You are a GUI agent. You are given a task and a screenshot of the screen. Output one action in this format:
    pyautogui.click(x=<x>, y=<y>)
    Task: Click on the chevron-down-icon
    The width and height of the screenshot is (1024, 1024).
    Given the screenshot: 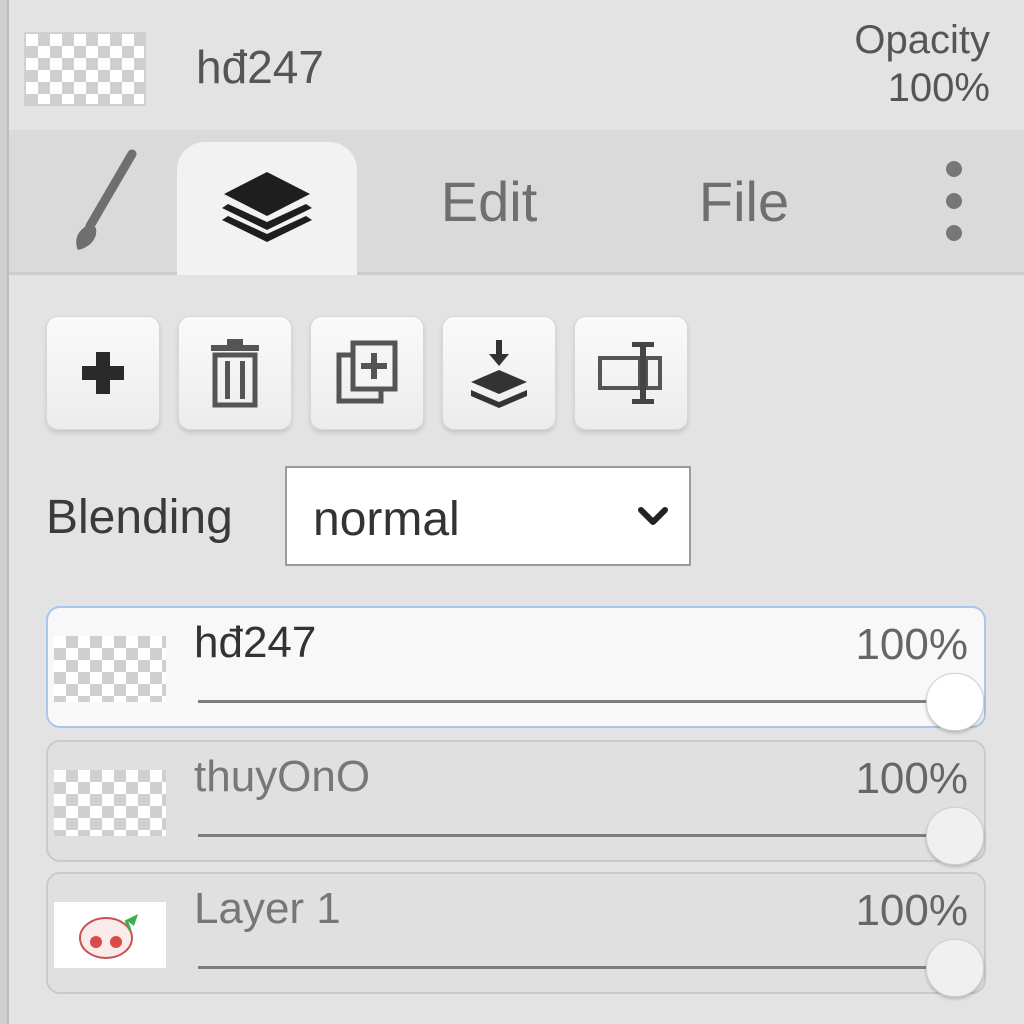 What is the action you would take?
    pyautogui.click(x=653, y=516)
    